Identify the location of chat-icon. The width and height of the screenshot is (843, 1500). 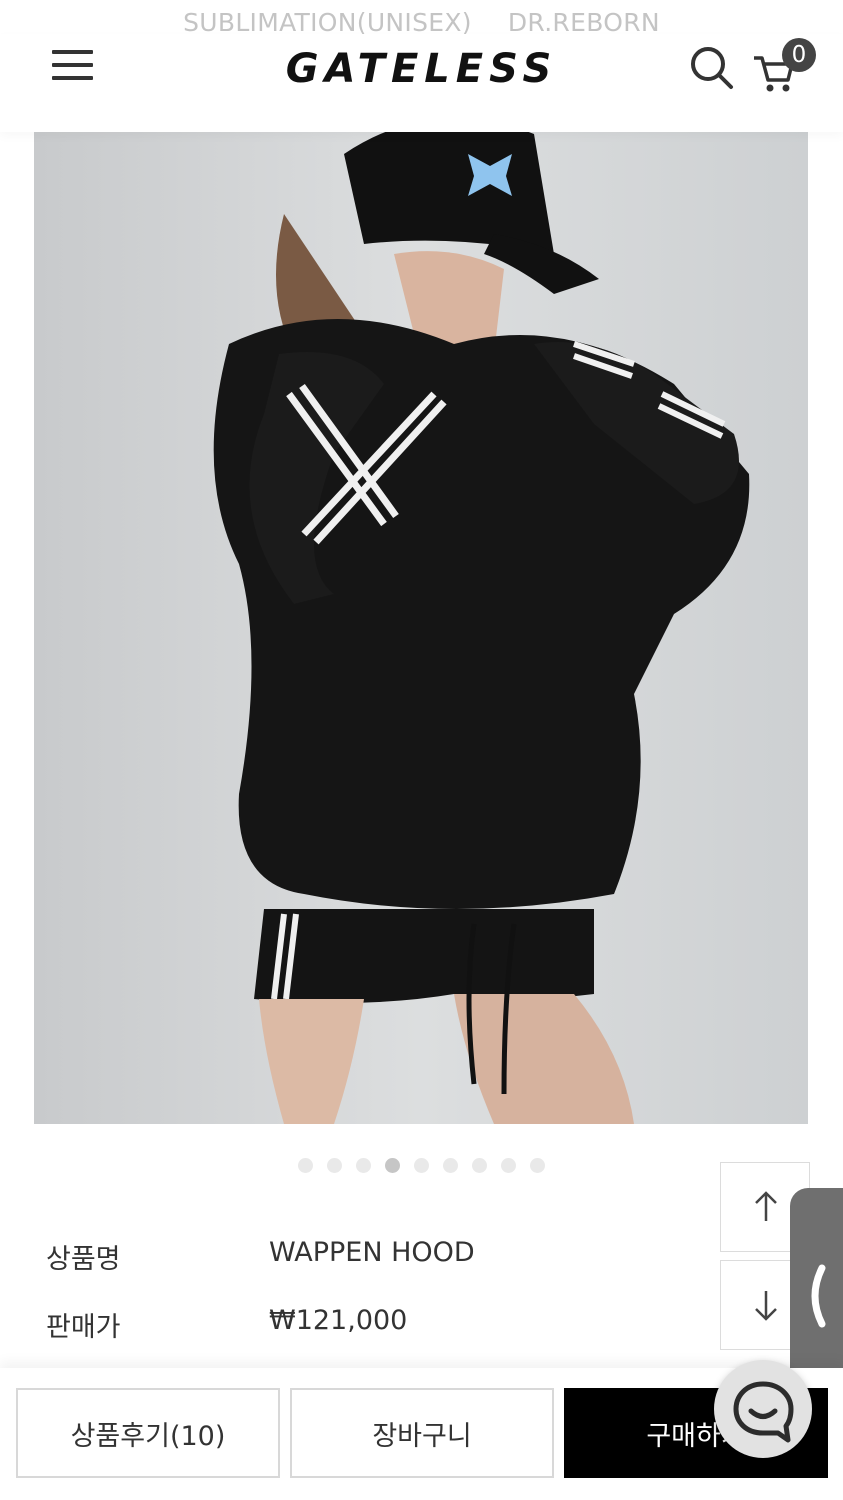
(763, 1412).